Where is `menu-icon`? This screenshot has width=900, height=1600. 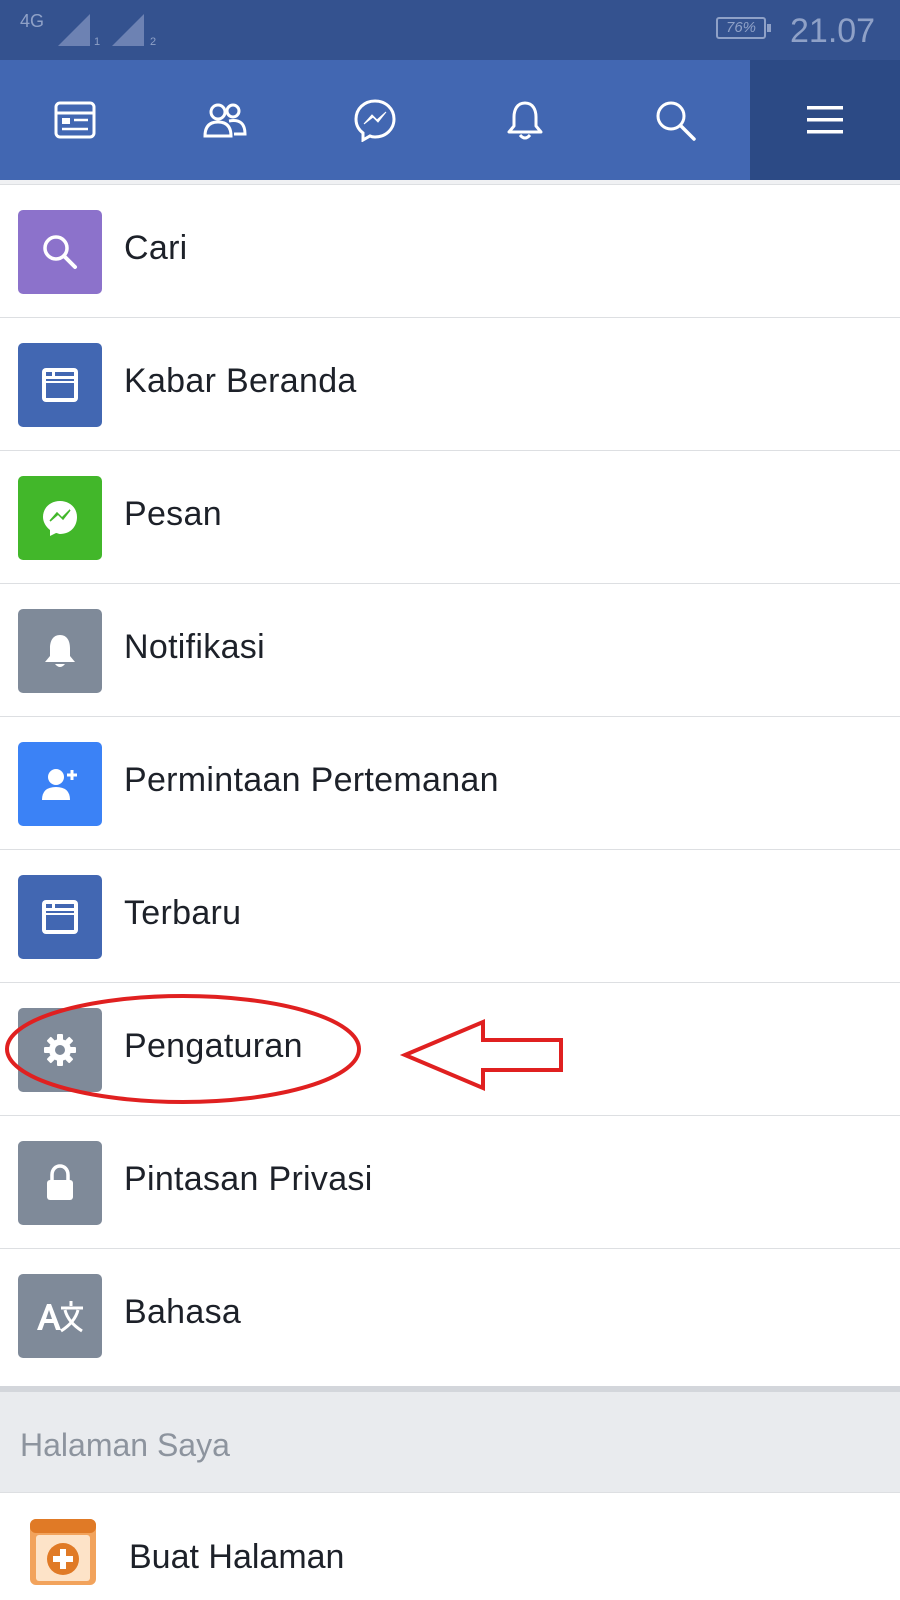 menu-icon is located at coordinates (825, 120).